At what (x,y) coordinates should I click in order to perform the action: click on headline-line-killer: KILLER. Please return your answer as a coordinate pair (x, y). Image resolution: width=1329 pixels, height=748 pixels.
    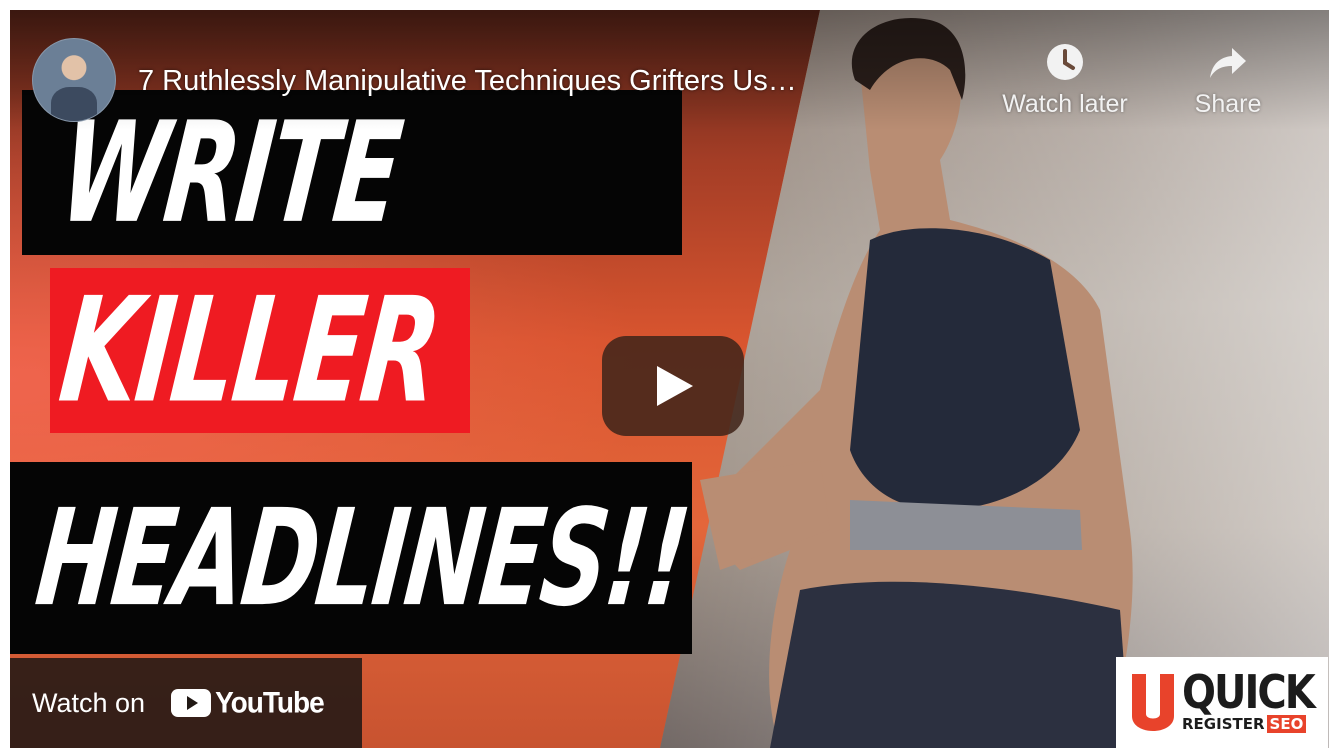
    Looking at the image, I should click on (260, 350).